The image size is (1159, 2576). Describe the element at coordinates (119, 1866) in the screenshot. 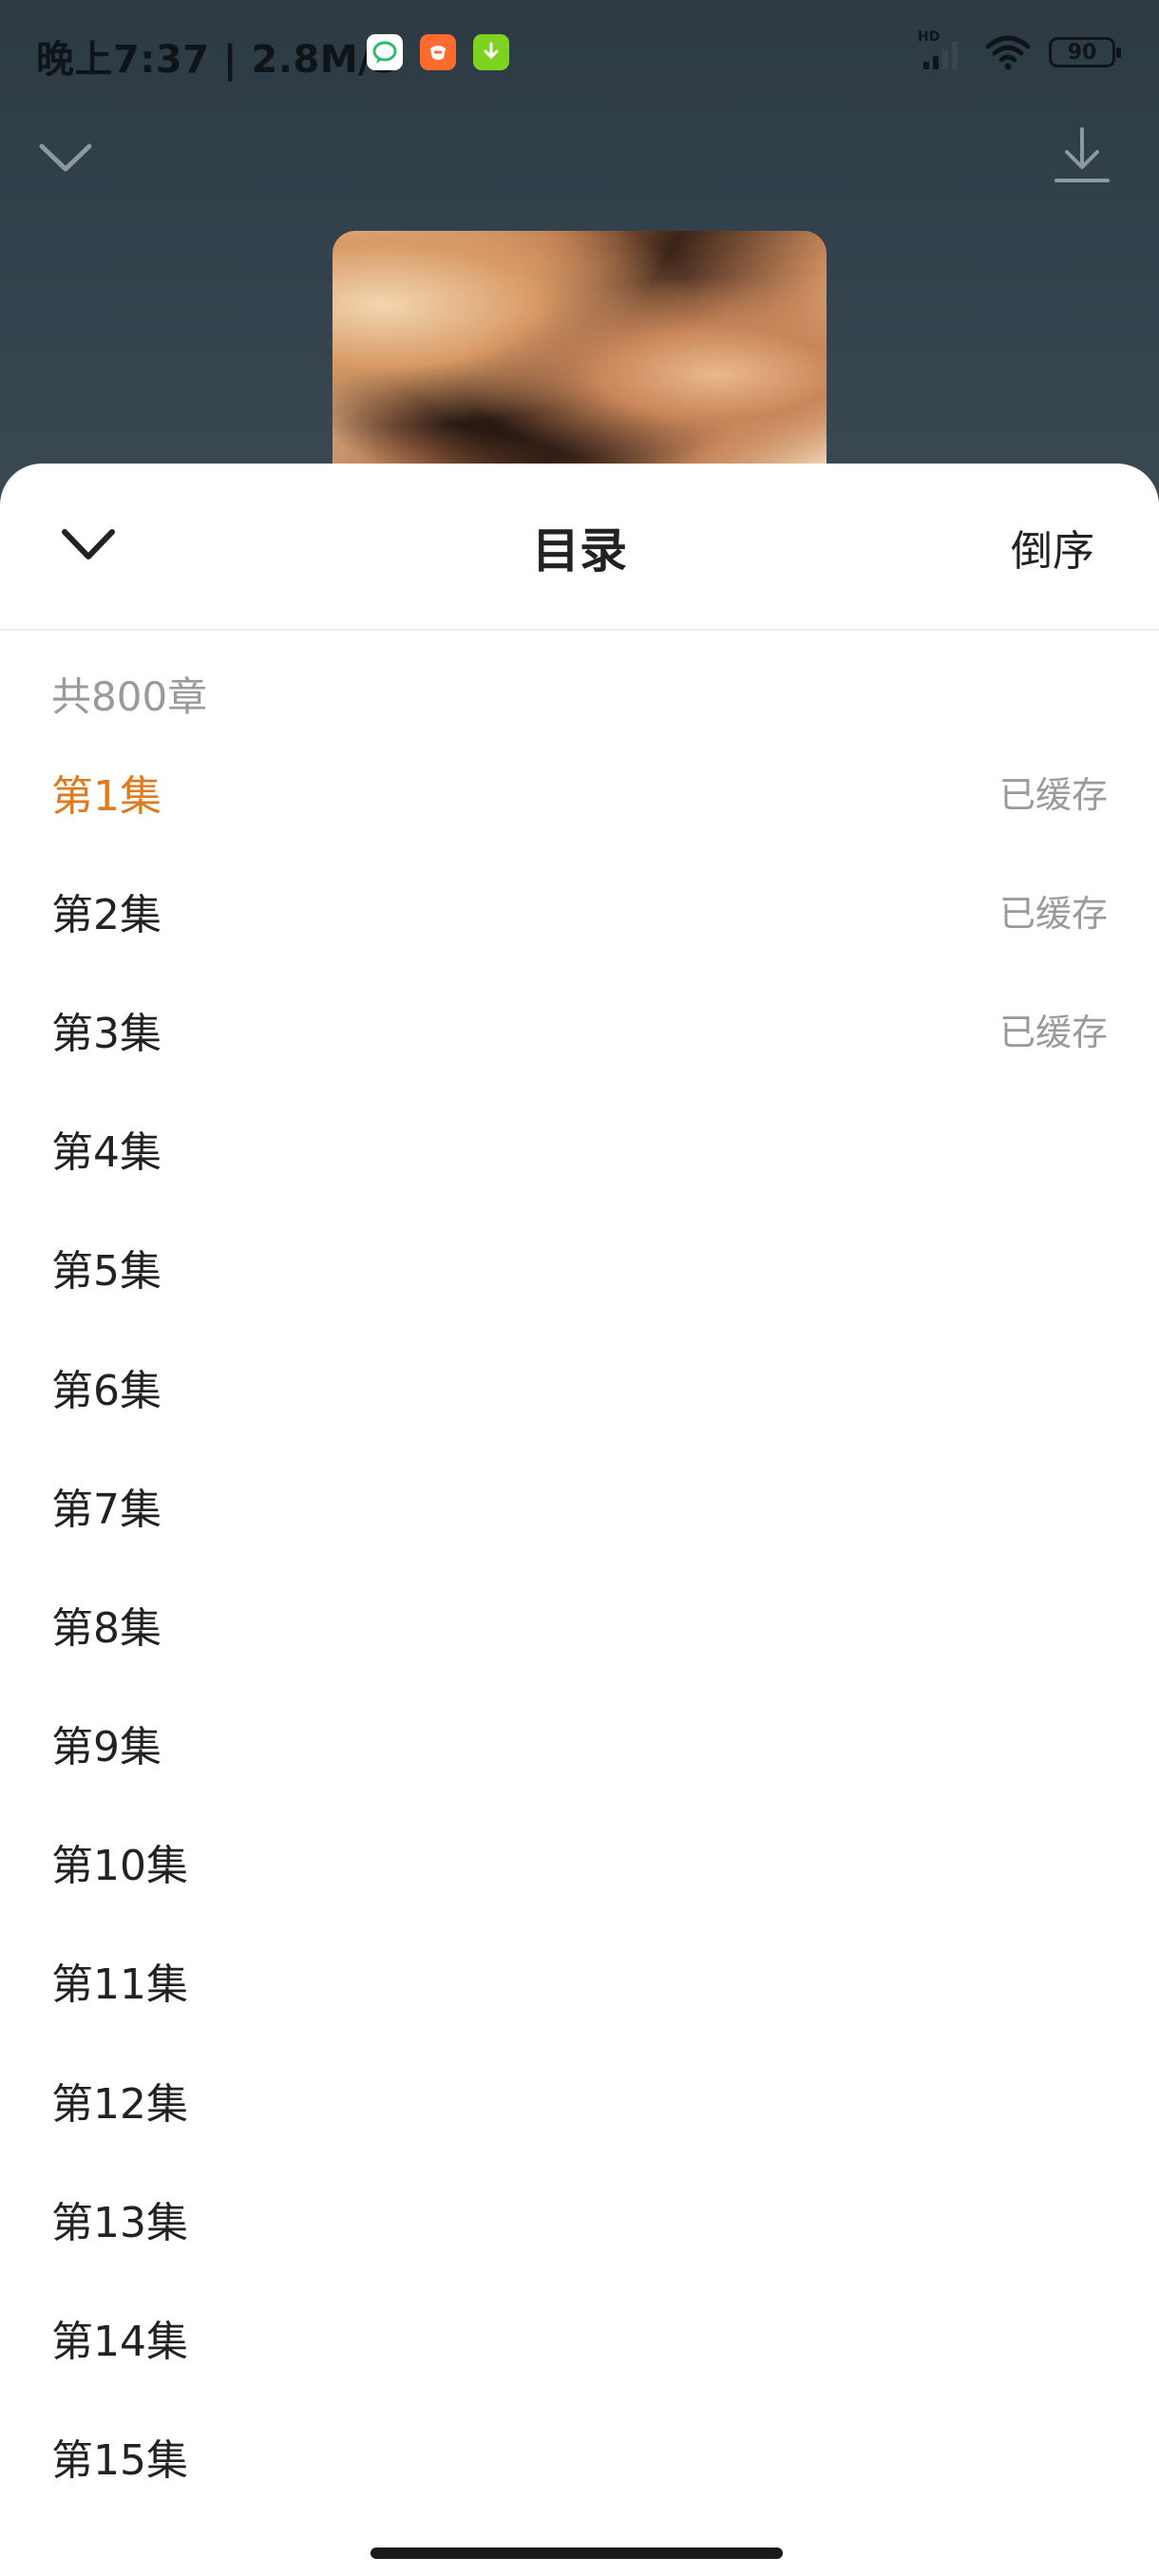

I see `chapter-title: 第10集` at that location.